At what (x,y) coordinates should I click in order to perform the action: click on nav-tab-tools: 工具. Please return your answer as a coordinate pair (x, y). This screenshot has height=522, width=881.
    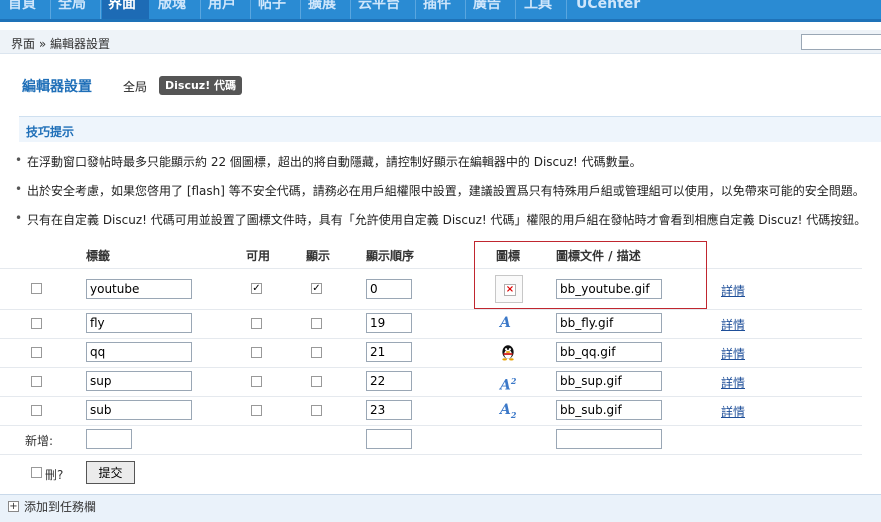
    Looking at the image, I should click on (538, 9).